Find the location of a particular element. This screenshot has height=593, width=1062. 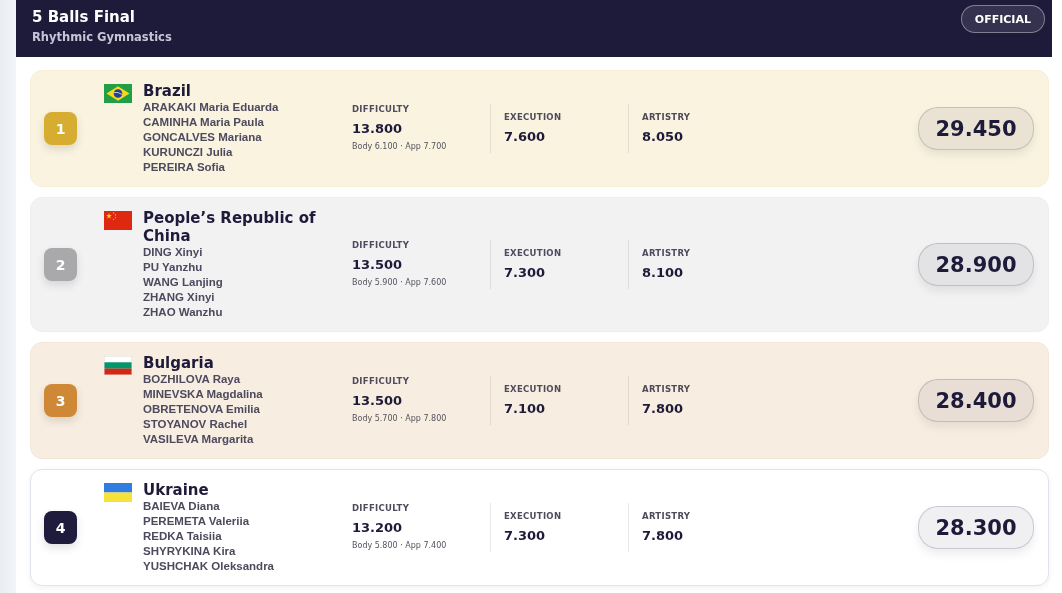

athlete-name: BOZHILOVA Raya is located at coordinates (192, 379).